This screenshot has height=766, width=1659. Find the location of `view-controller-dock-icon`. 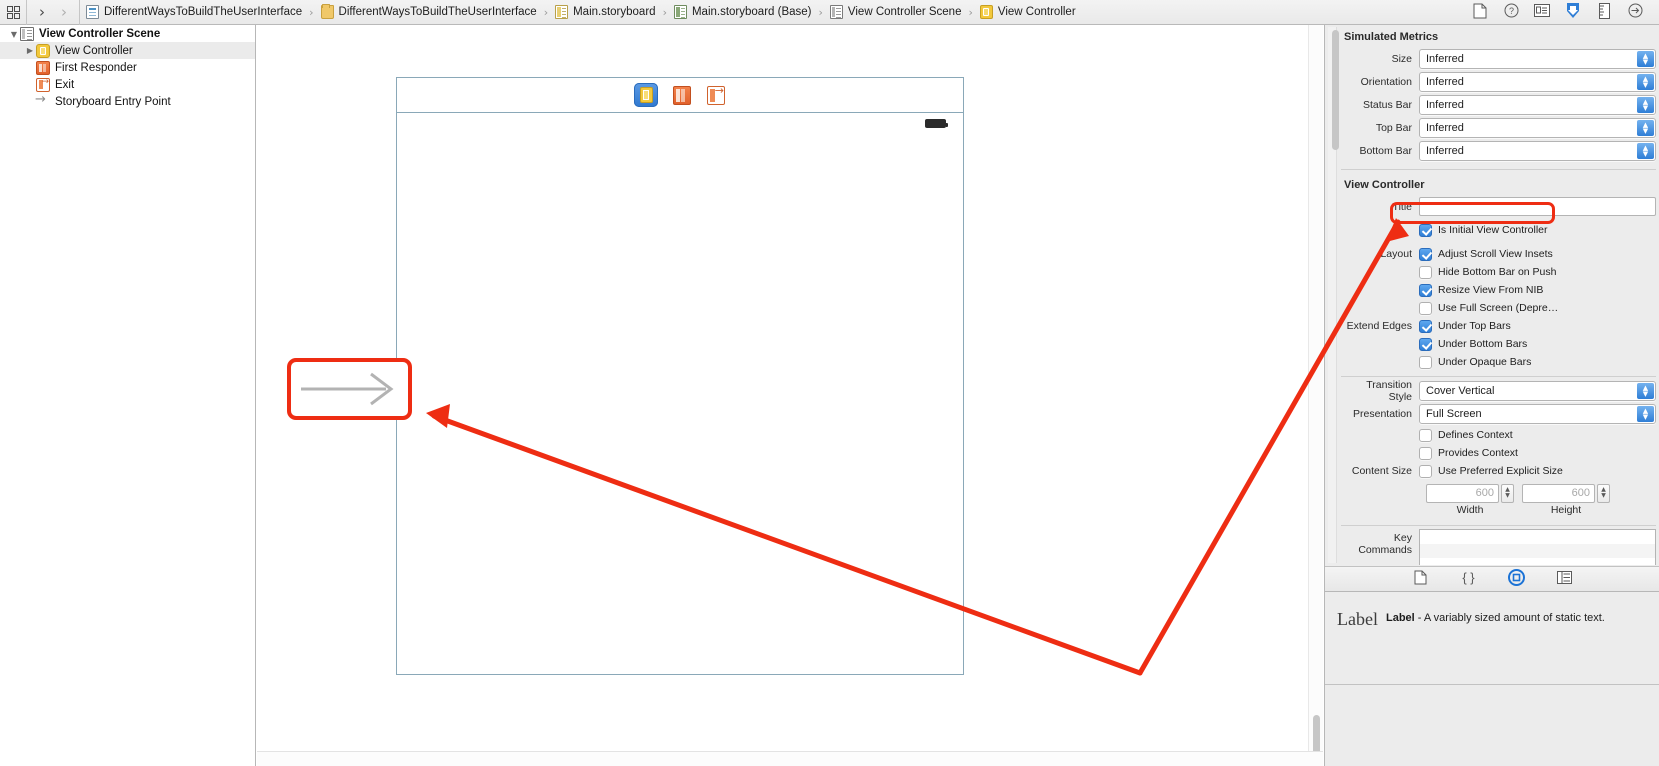

view-controller-dock-icon is located at coordinates (646, 95).